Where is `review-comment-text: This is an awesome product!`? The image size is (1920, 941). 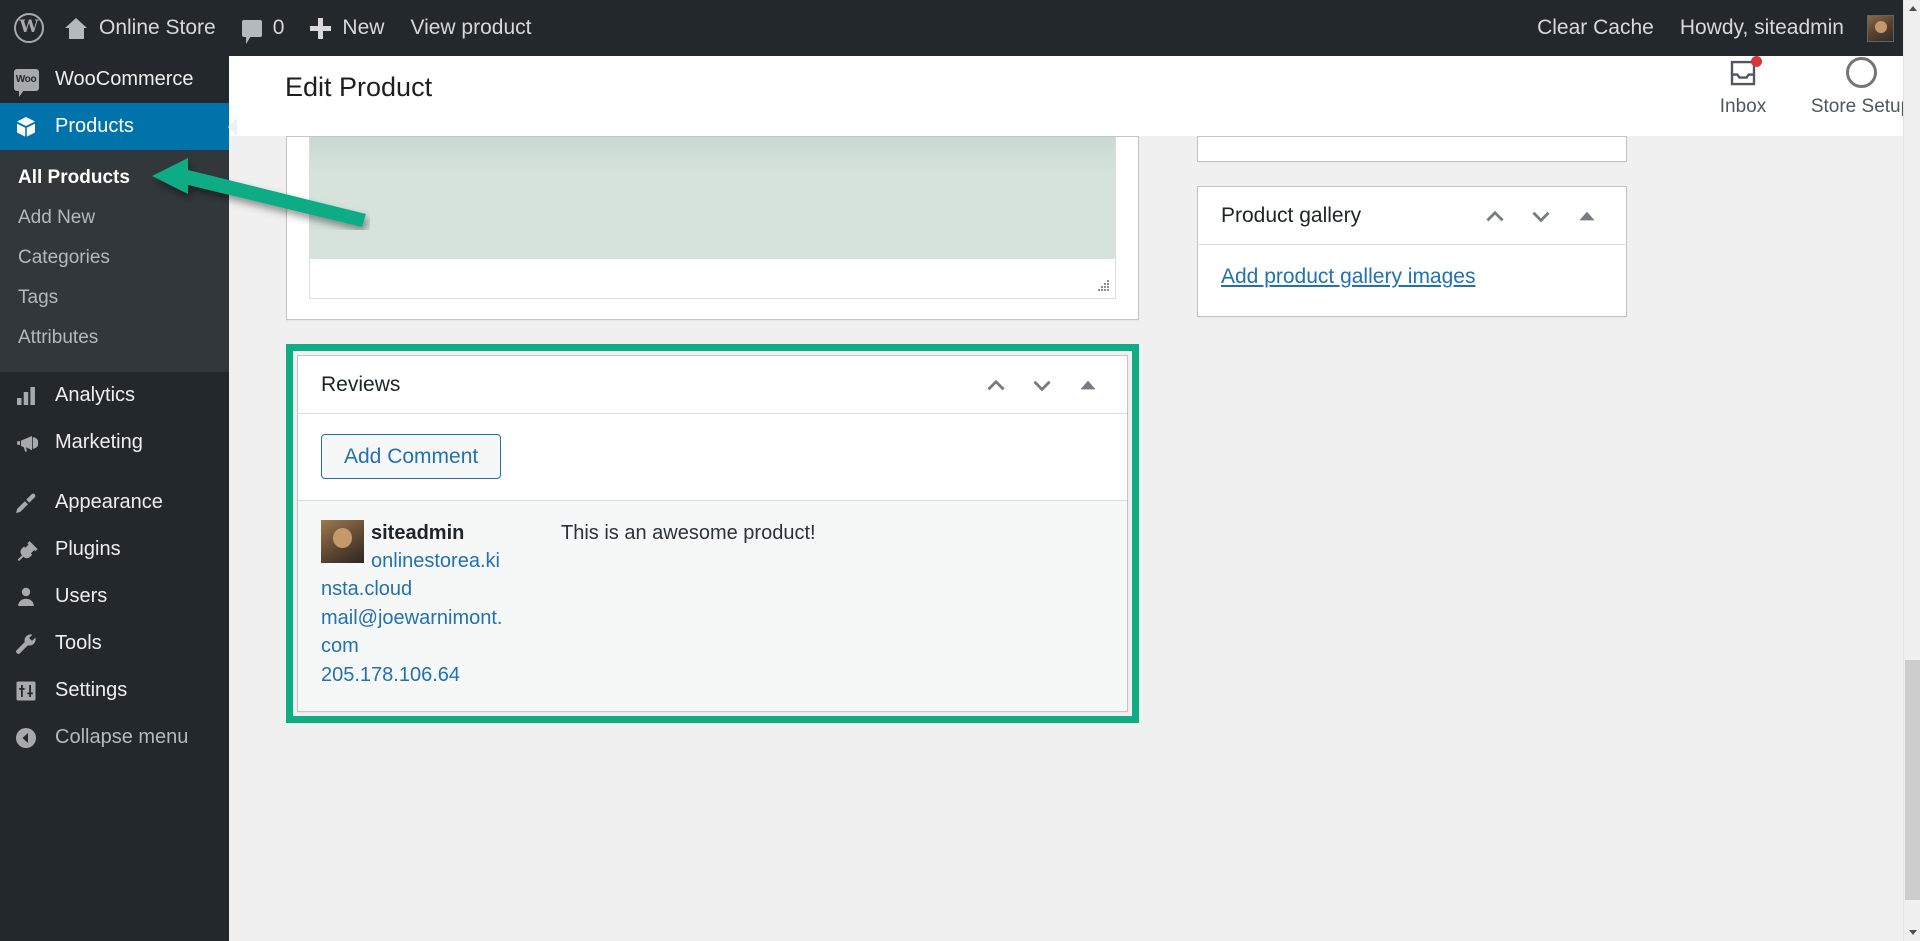 review-comment-text: This is an awesome product! is located at coordinates (688, 533).